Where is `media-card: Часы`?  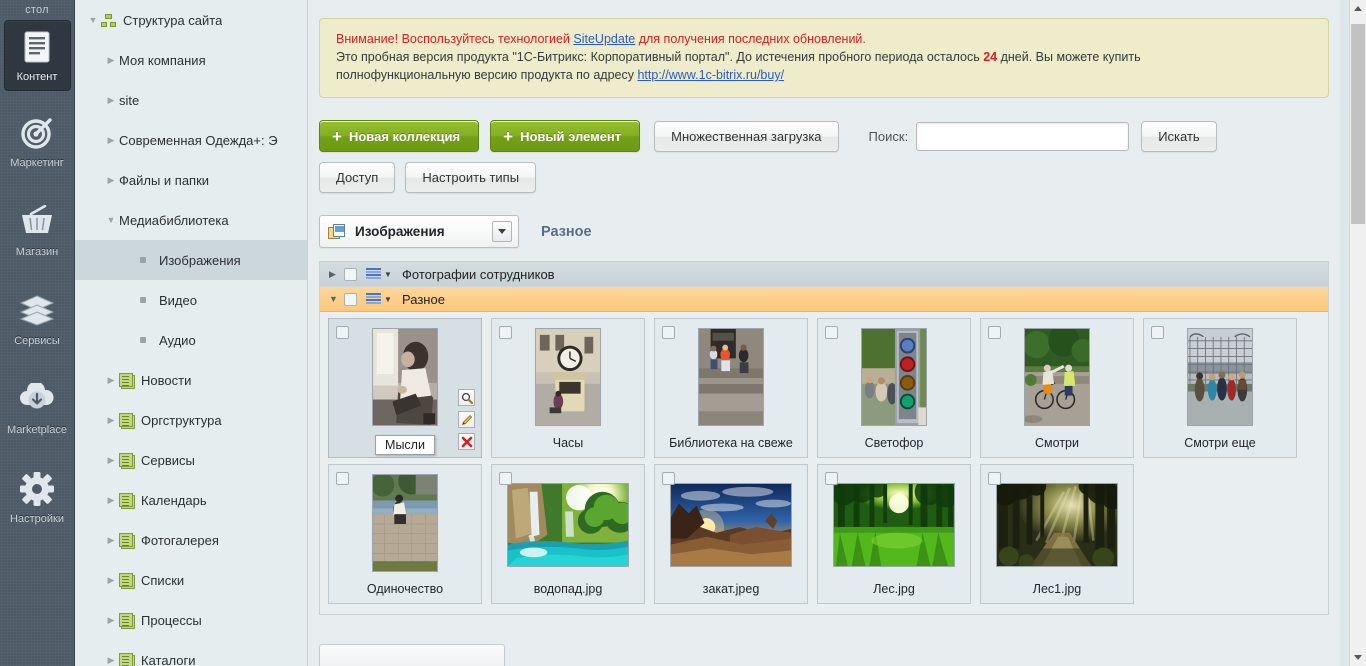 media-card: Часы is located at coordinates (568, 388).